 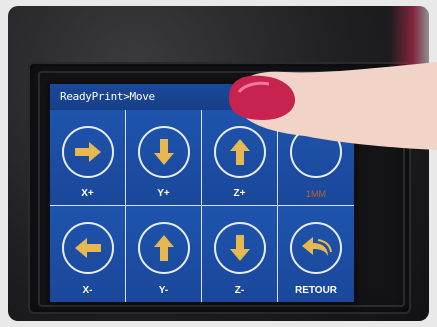 I want to click on button-label-step-size: 1MM, so click(x=316, y=194).